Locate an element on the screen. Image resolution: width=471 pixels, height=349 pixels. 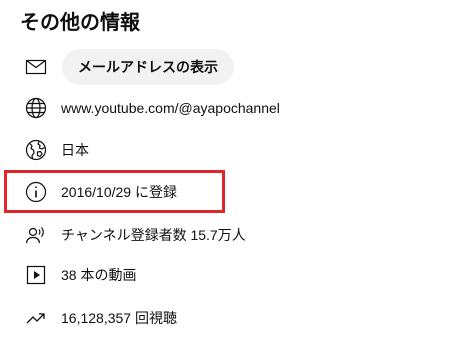
country-row: 日本 is located at coordinates (56, 150).